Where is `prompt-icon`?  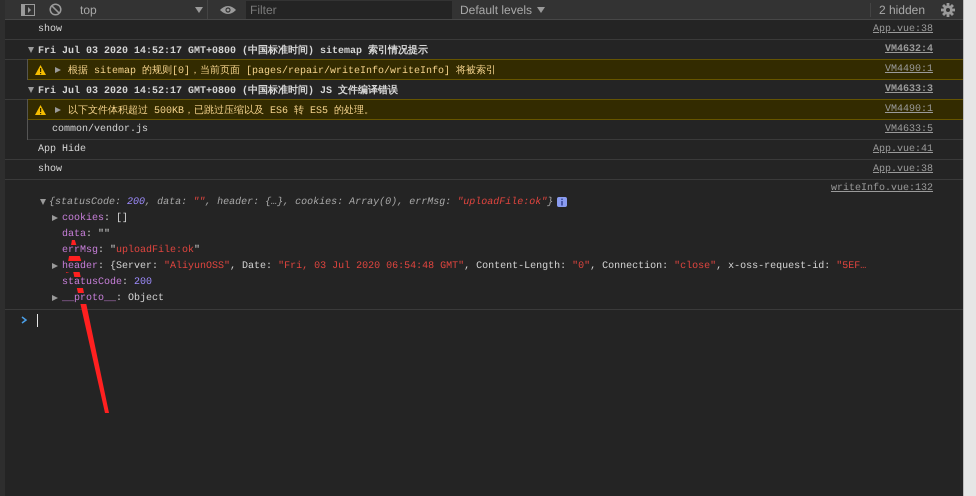 prompt-icon is located at coordinates (24, 320).